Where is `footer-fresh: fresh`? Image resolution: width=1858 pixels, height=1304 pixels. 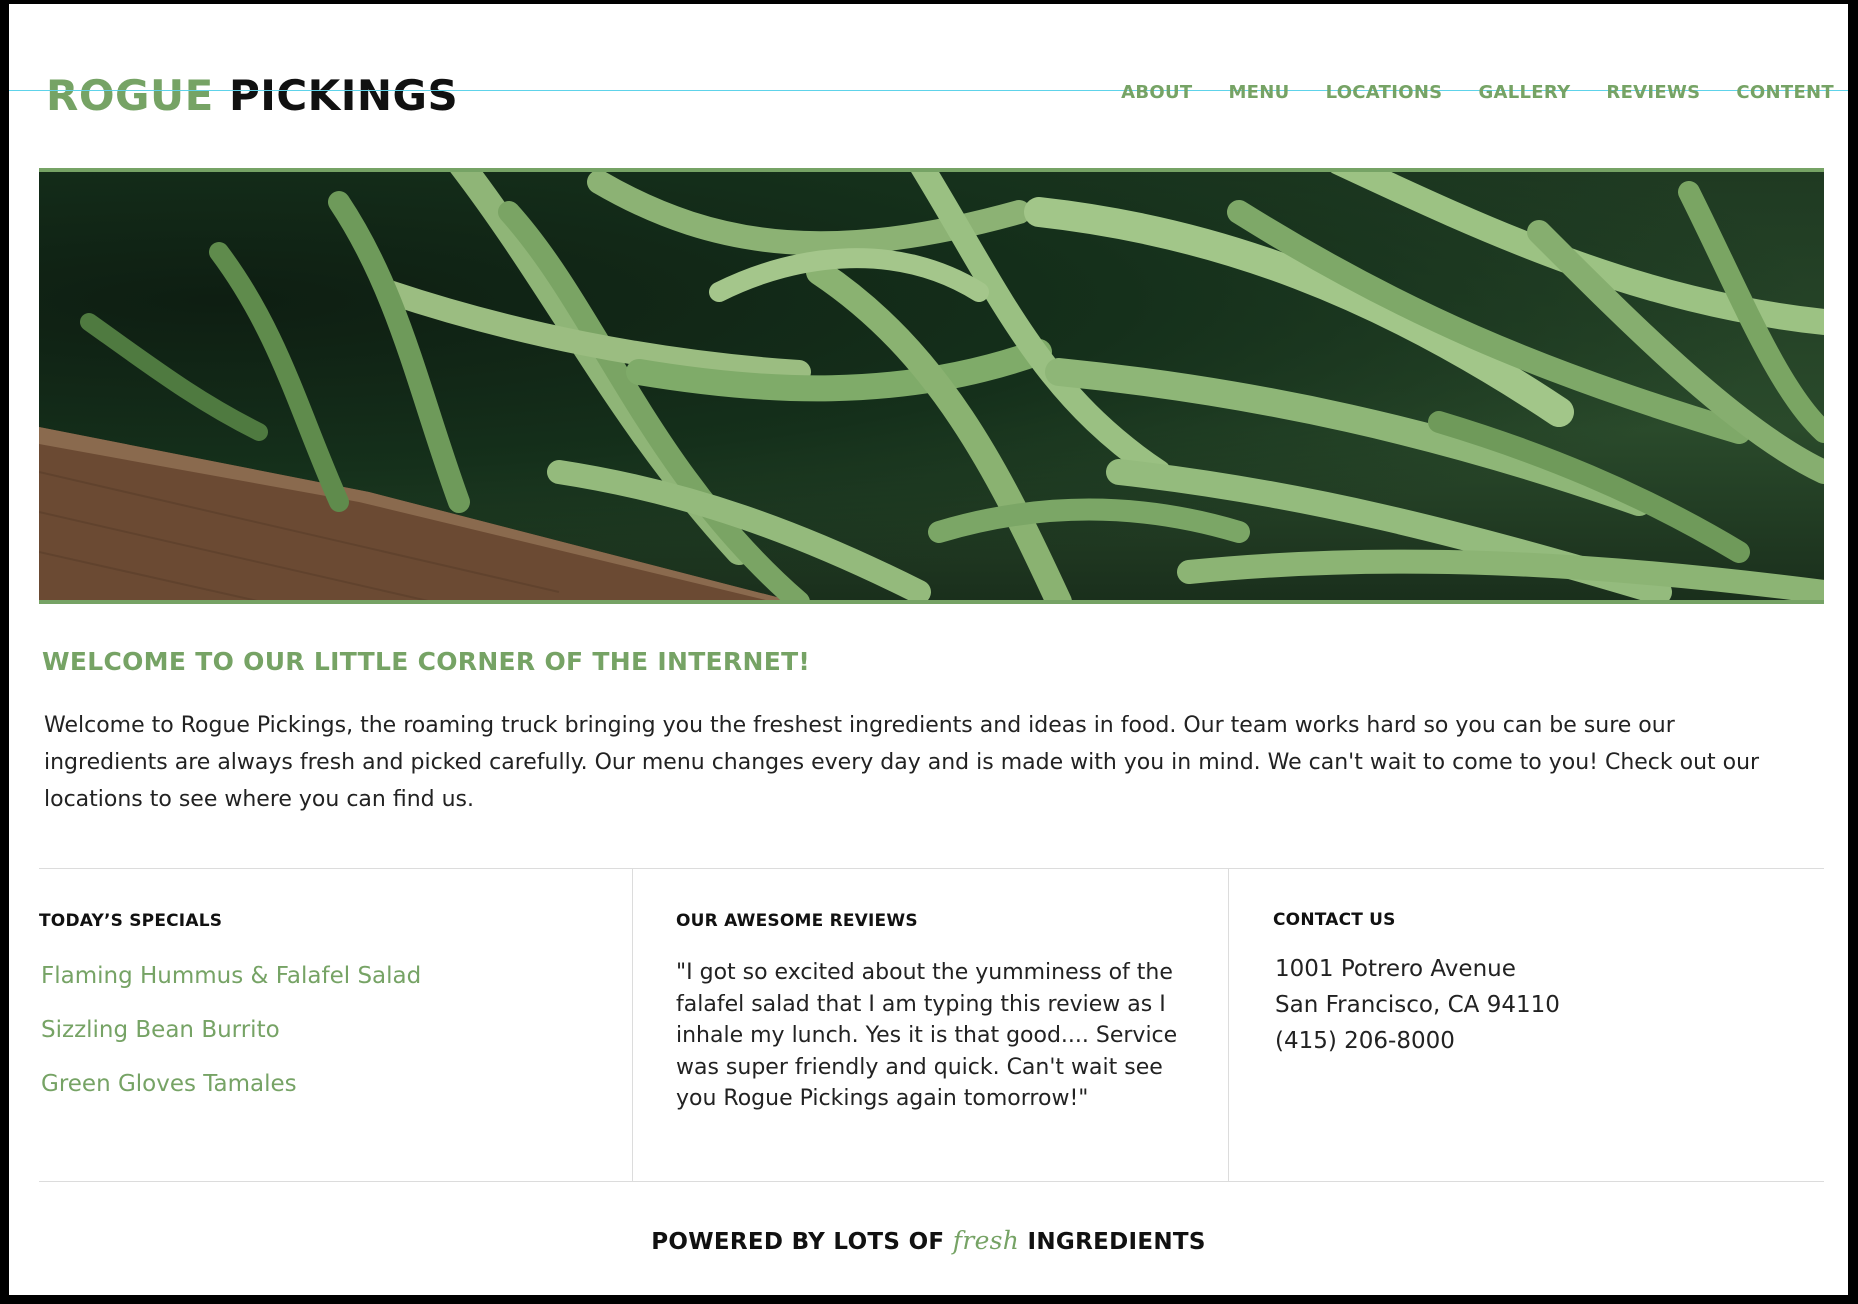 footer-fresh: fresh is located at coordinates (986, 1240).